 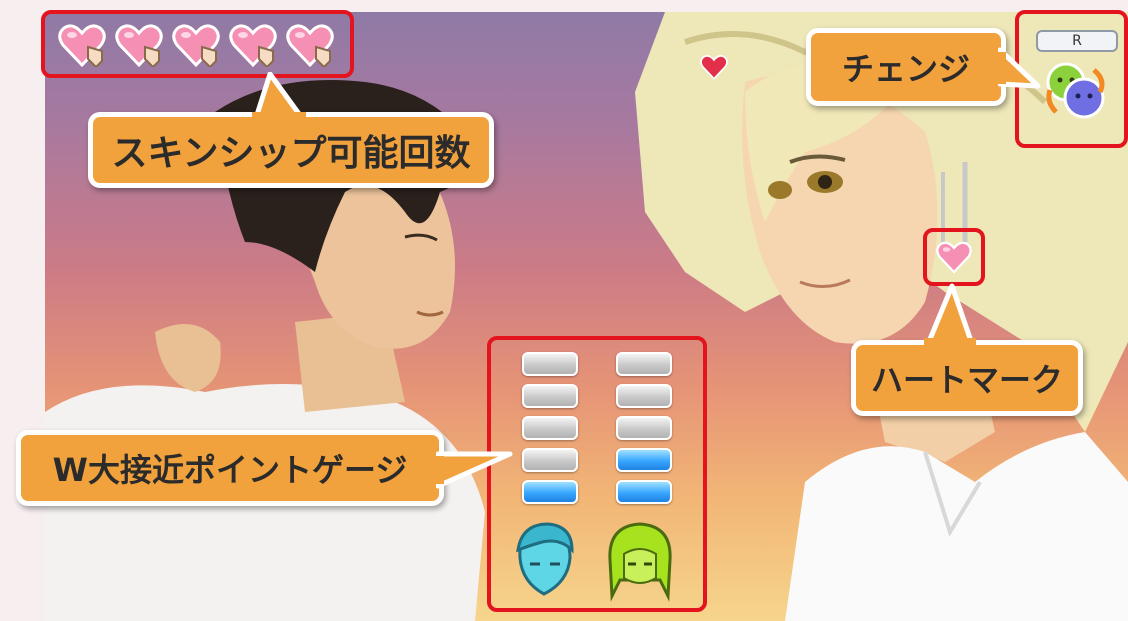 What do you see at coordinates (906, 67) in the screenshot?
I see `callout-change: チェンジ` at bounding box center [906, 67].